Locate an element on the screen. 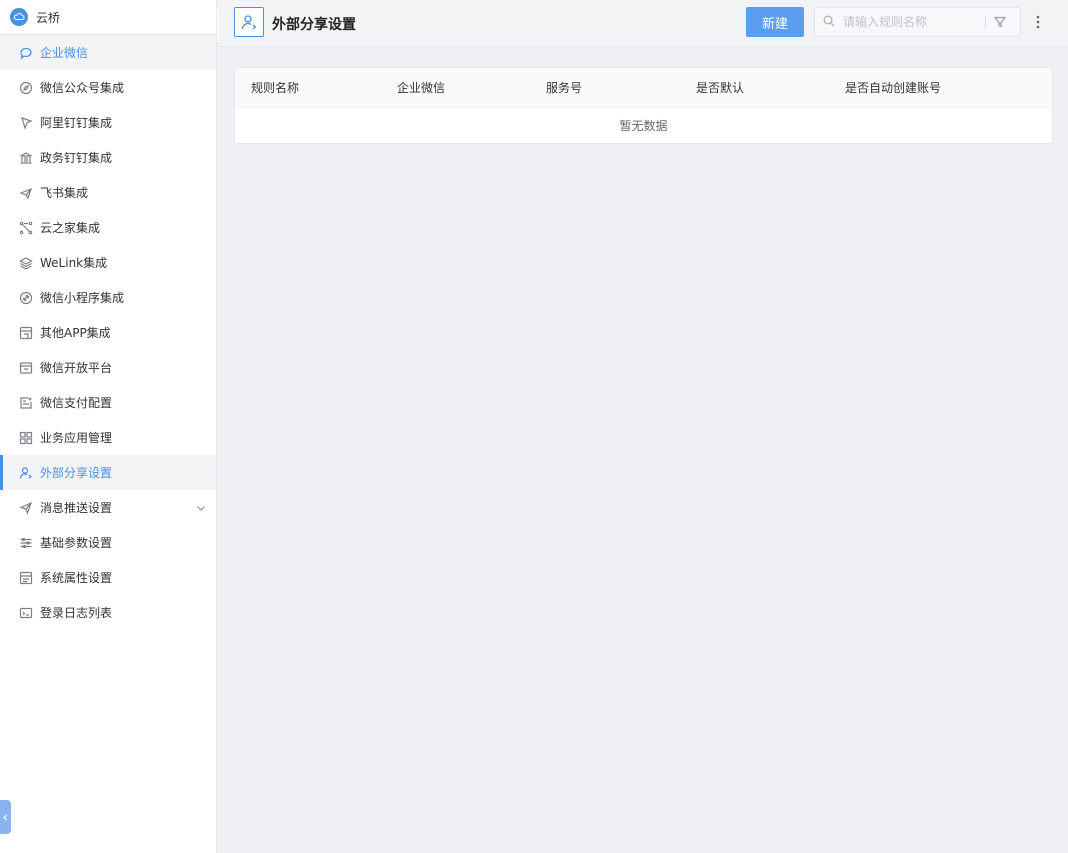 This screenshot has height=853, width=1068. sidebar-item-external-share: 外部分享设置 is located at coordinates (108, 472).